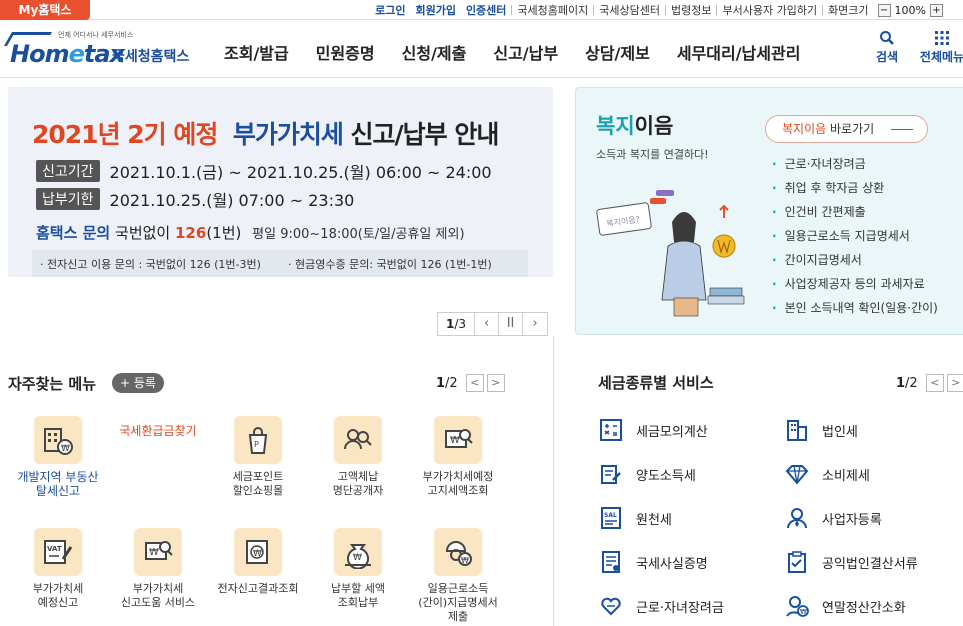 Image resolution: width=963 pixels, height=626 pixels. I want to click on fav-item: 고액체납 명단공개자, so click(358, 457).